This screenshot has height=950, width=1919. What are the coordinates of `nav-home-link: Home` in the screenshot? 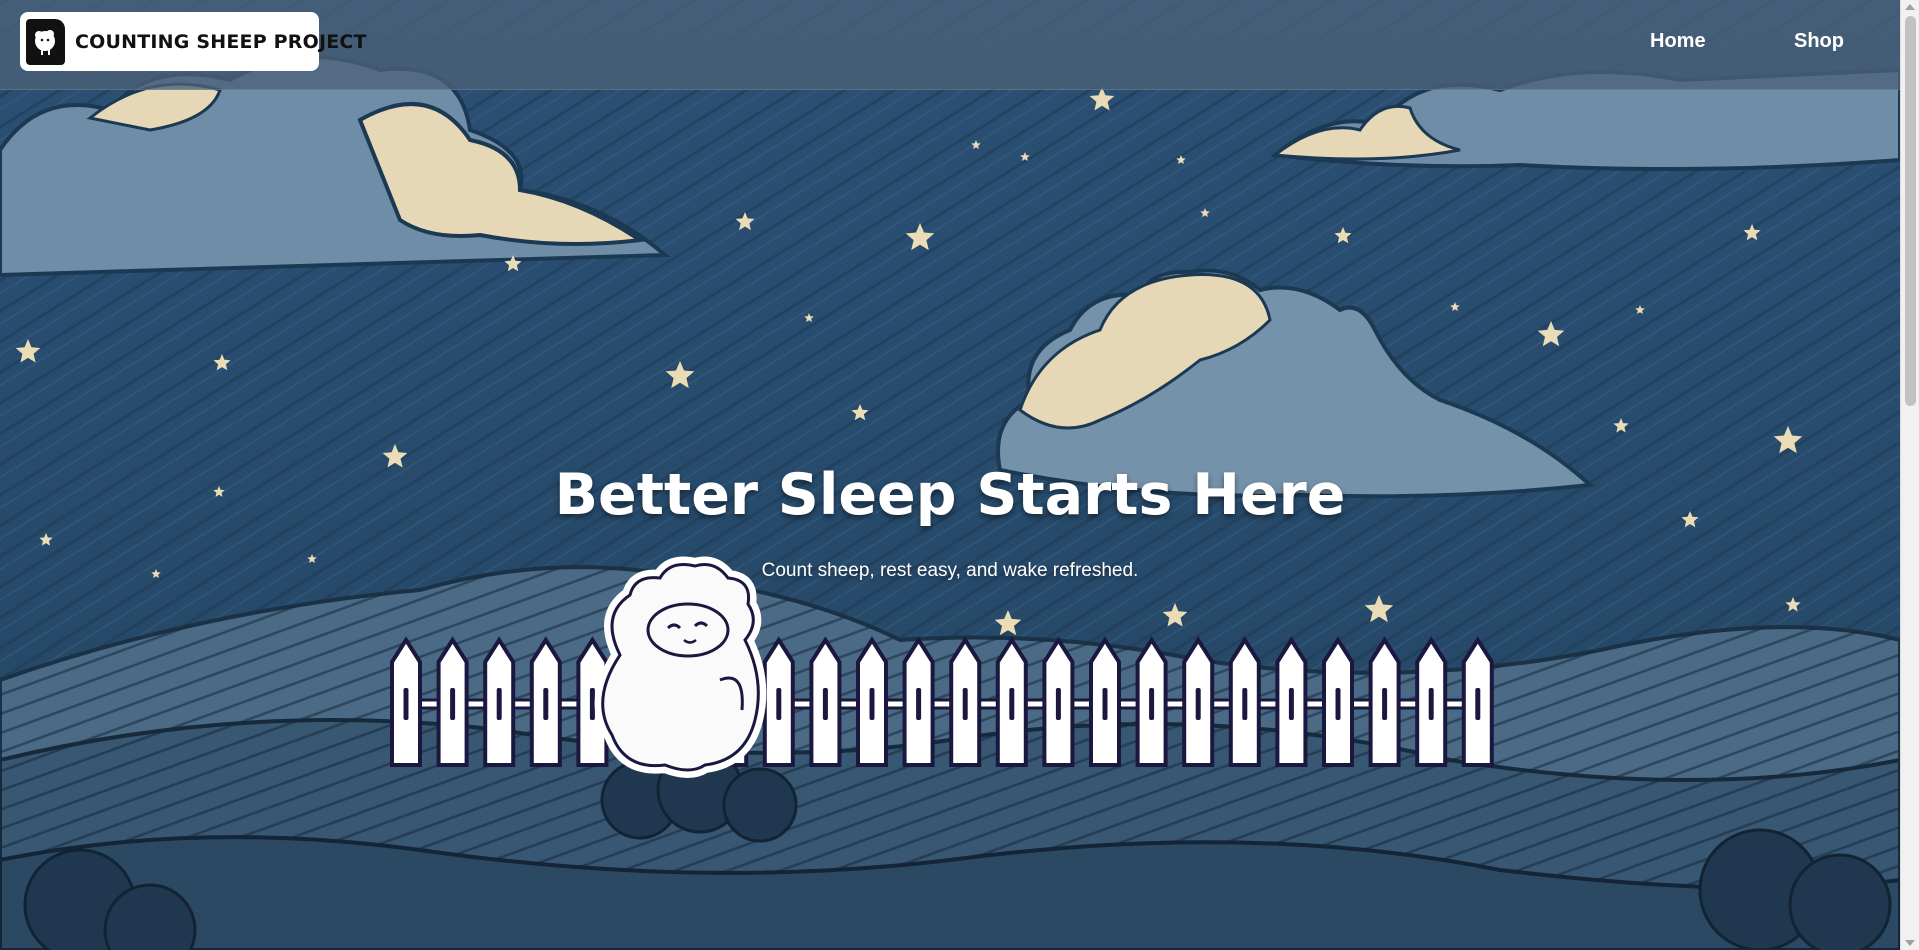 It's located at (1678, 41).